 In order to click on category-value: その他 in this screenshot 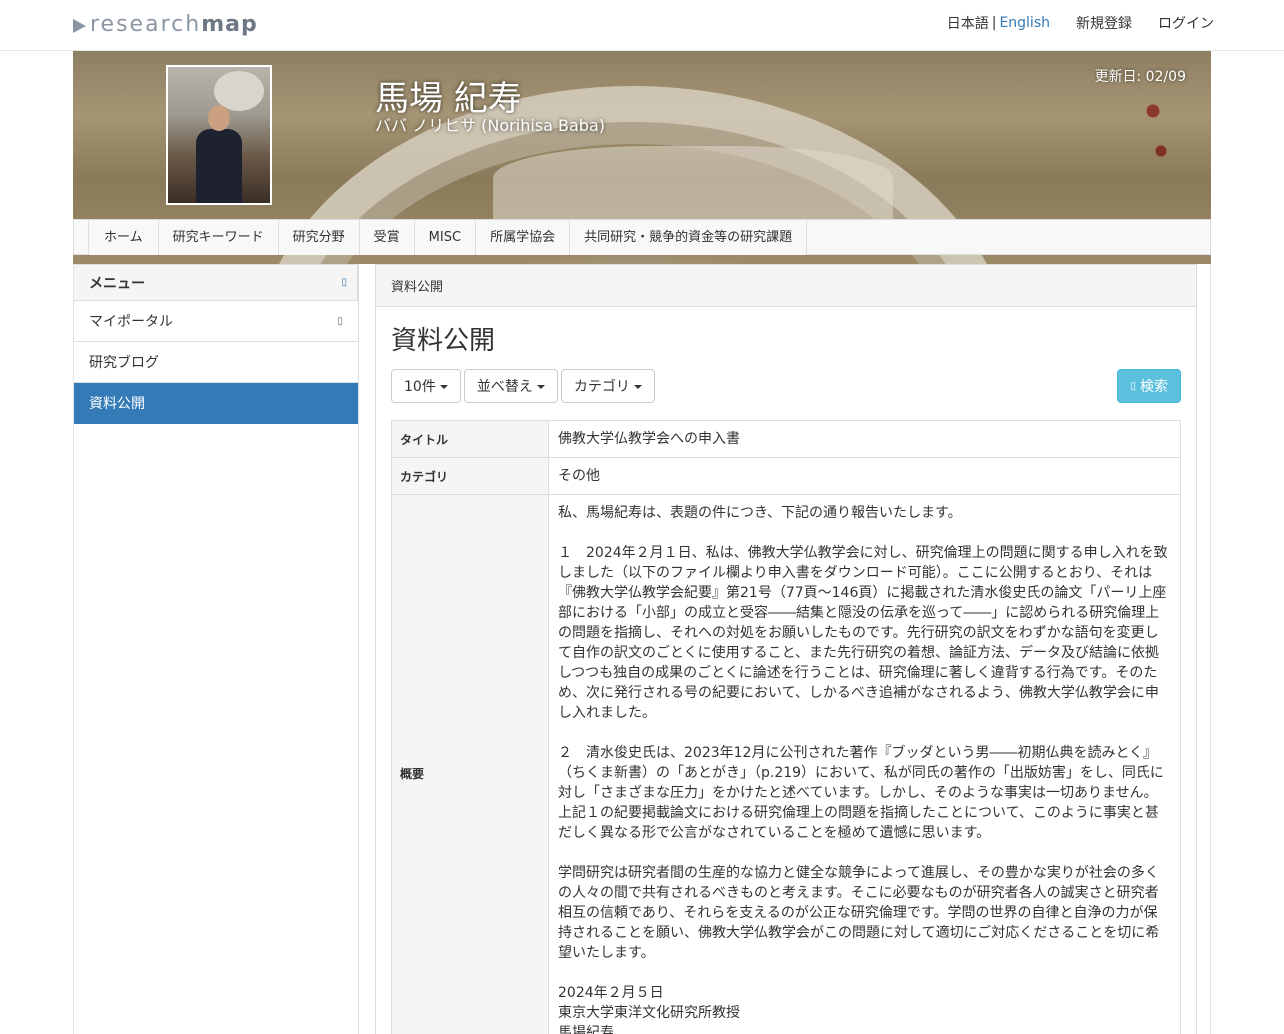, I will do `click(864, 476)`.